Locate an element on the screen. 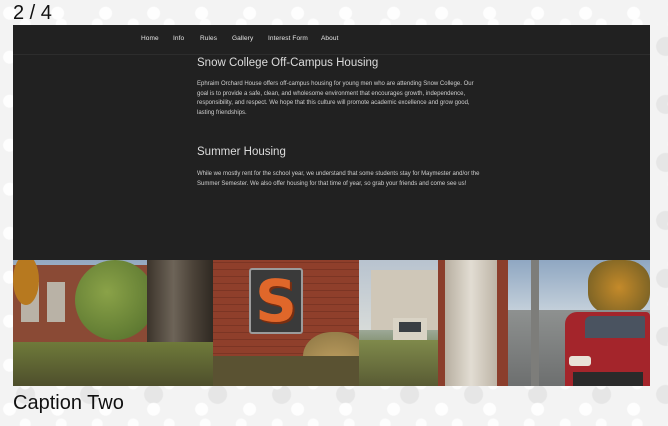  nav-interest-form: Interest Form is located at coordinates (288, 38).